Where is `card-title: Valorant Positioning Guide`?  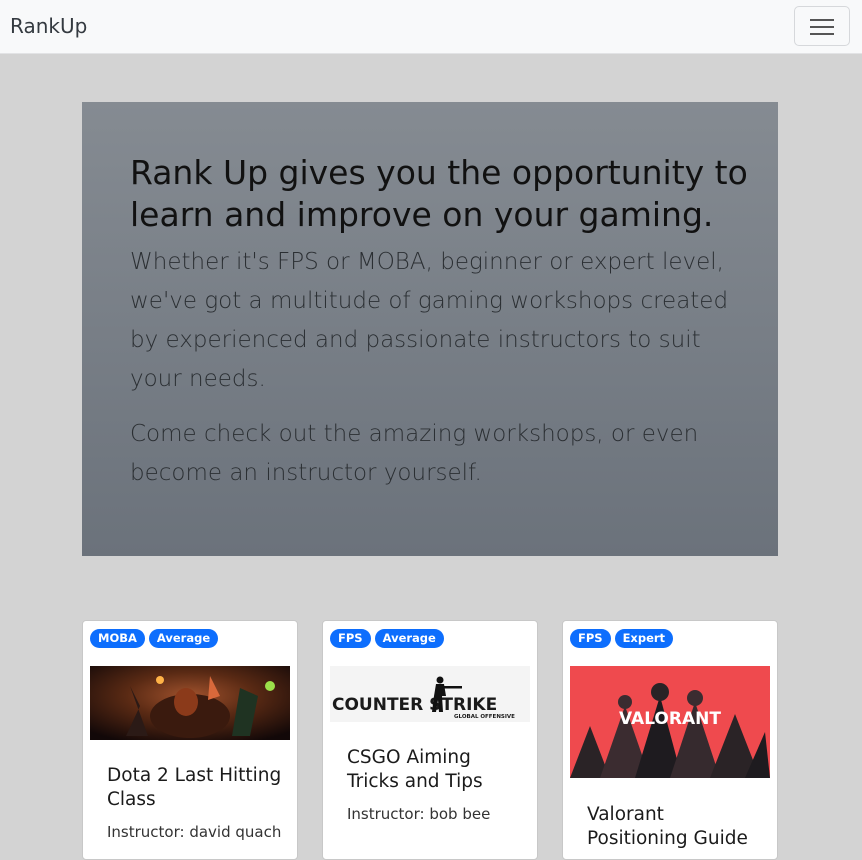
card-title: Valorant Positioning Guide is located at coordinates (677, 827).